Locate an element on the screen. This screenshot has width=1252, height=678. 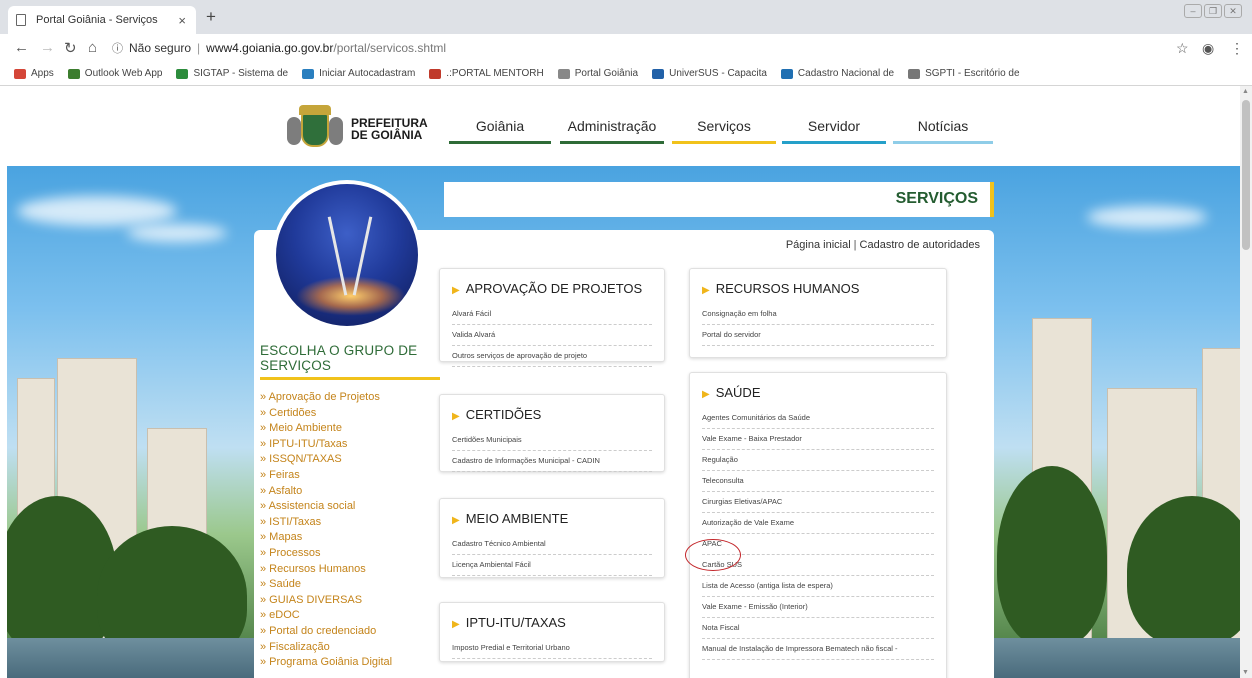
scrollbar: ▲ ▼ is located at coordinates (1246, 382).